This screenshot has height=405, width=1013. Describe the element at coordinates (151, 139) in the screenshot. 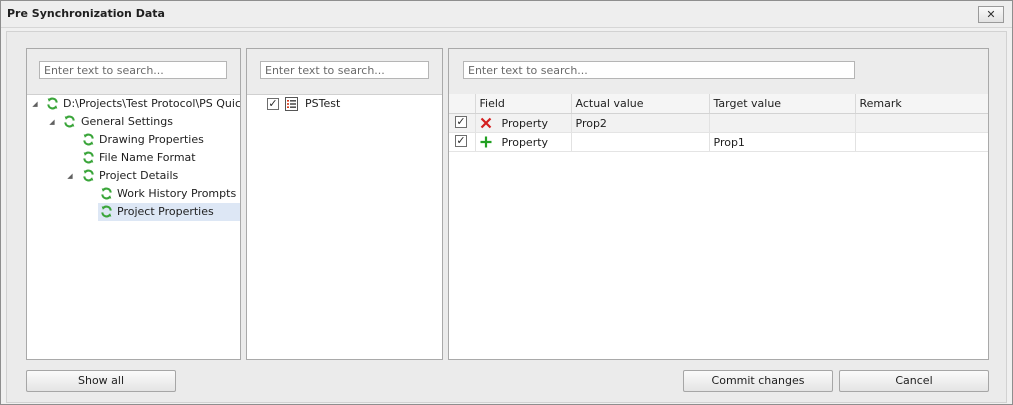

I see `tree-node-label: Drawing Properties` at that location.